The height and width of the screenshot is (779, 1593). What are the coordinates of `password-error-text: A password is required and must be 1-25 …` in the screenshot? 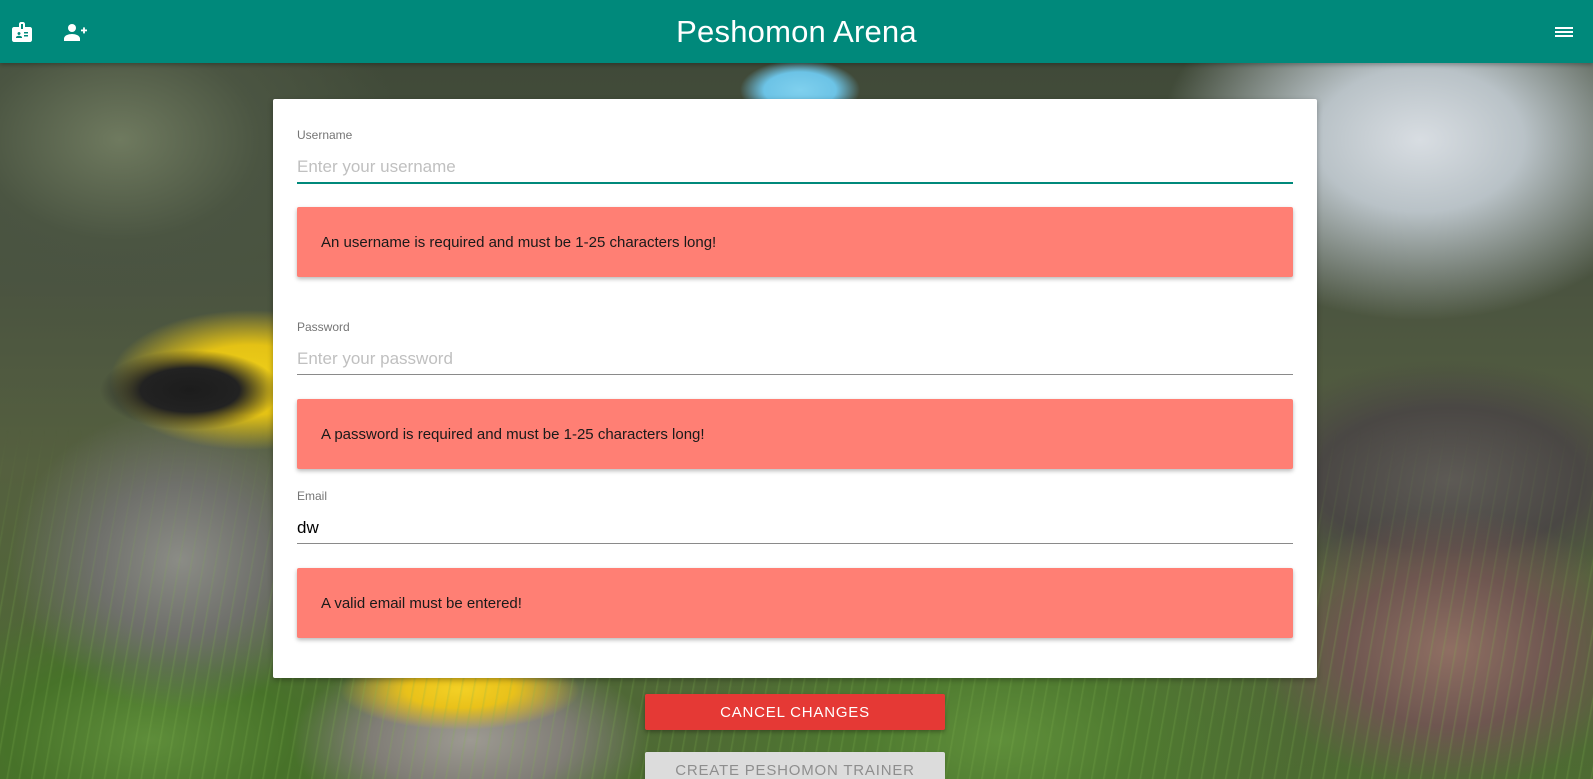 It's located at (513, 434).